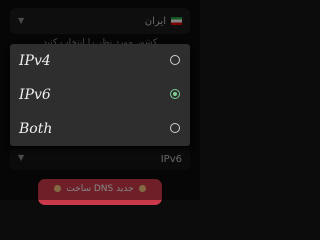  What do you see at coordinates (100, 129) in the screenshot?
I see `option-both: Both` at bounding box center [100, 129].